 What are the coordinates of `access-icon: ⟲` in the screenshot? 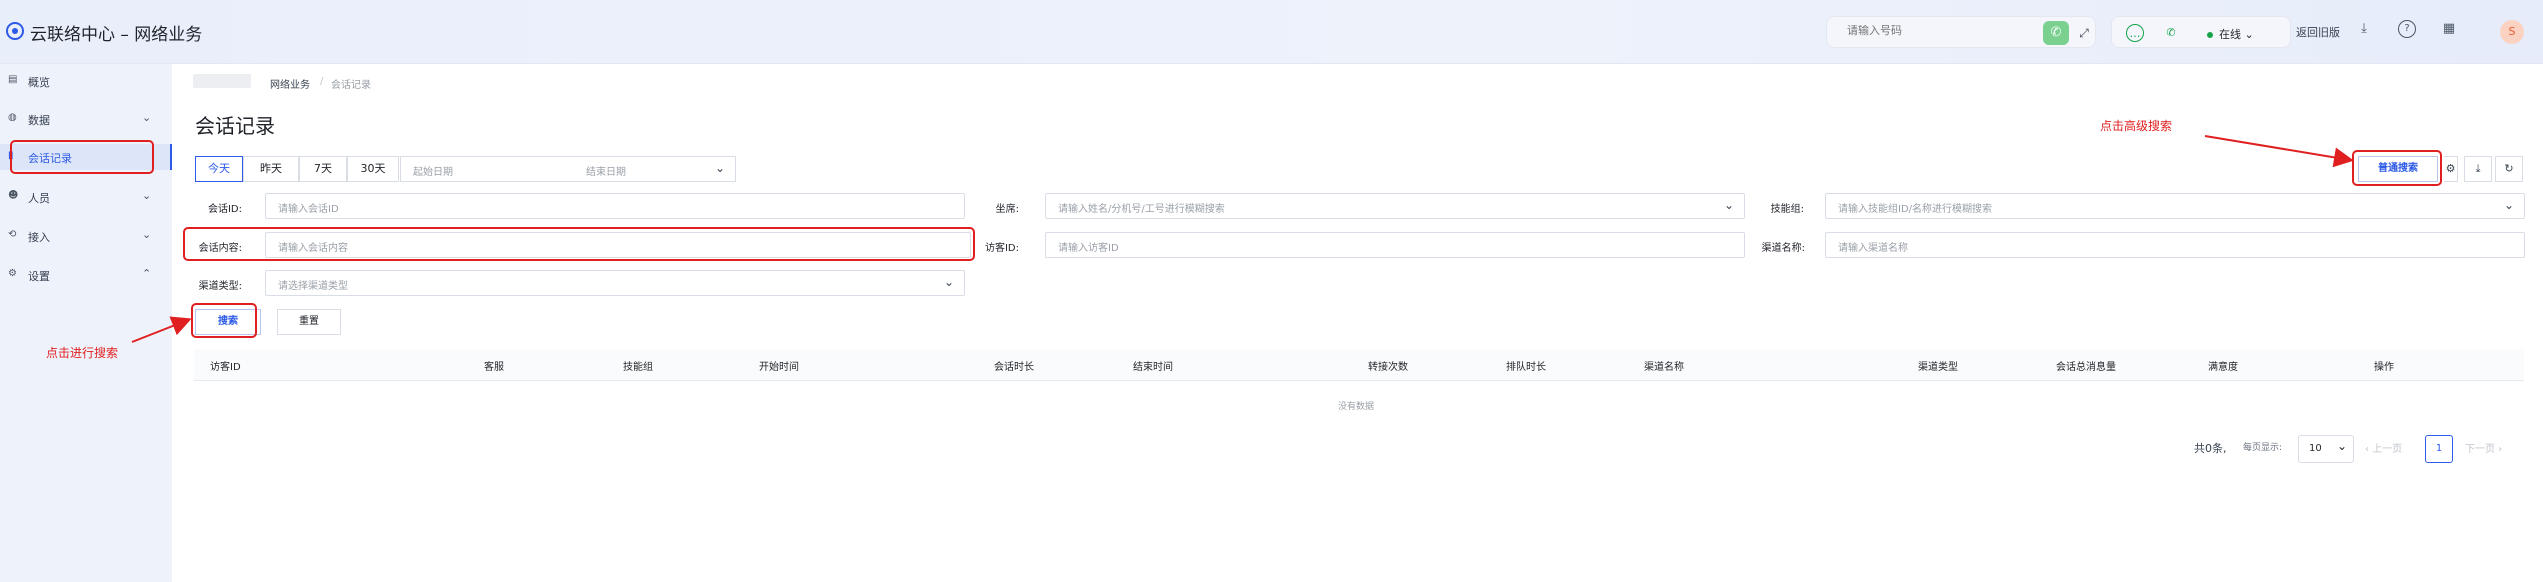 It's located at (12, 234).